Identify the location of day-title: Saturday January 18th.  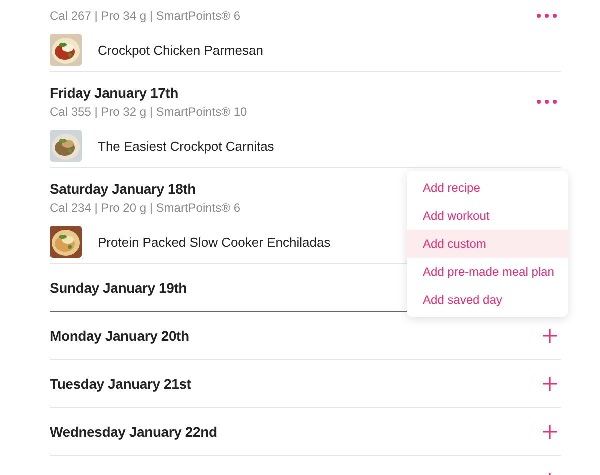
(123, 189).